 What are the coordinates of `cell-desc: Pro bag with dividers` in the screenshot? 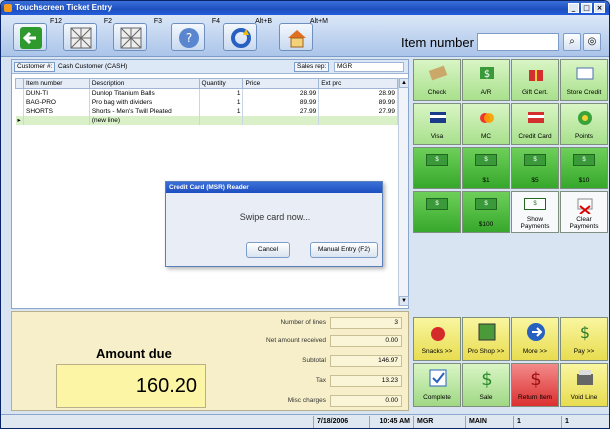 It's located at (144, 102).